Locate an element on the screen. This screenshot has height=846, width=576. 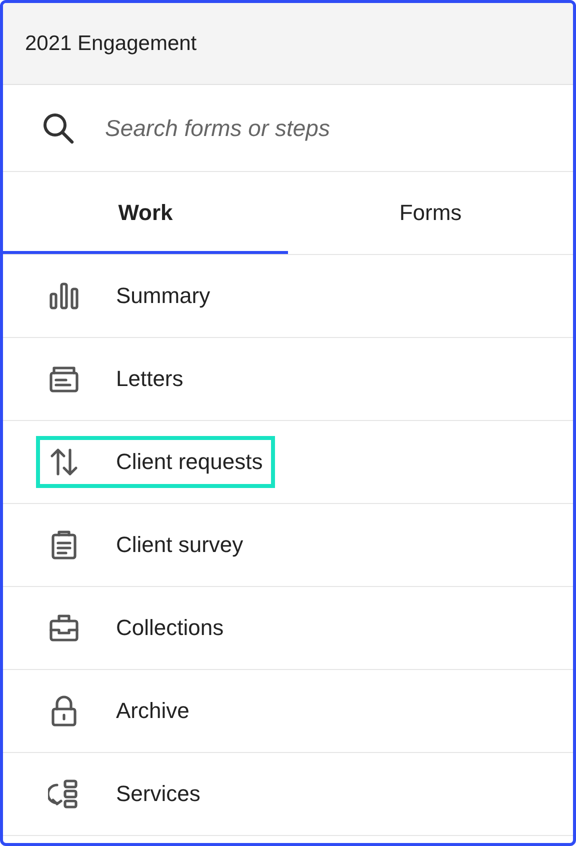
search-icon is located at coordinates (58, 128).